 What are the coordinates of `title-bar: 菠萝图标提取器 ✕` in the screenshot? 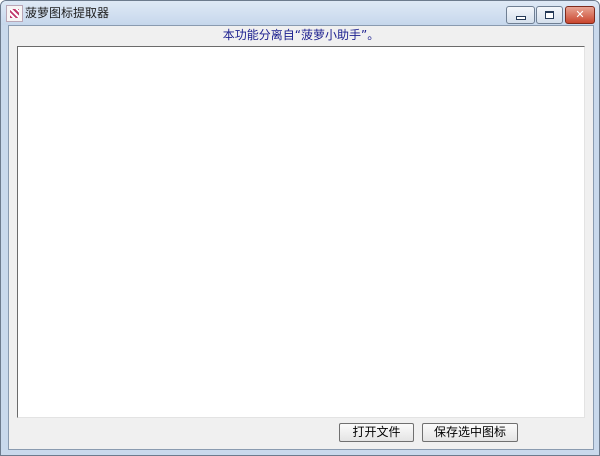 It's located at (300, 13).